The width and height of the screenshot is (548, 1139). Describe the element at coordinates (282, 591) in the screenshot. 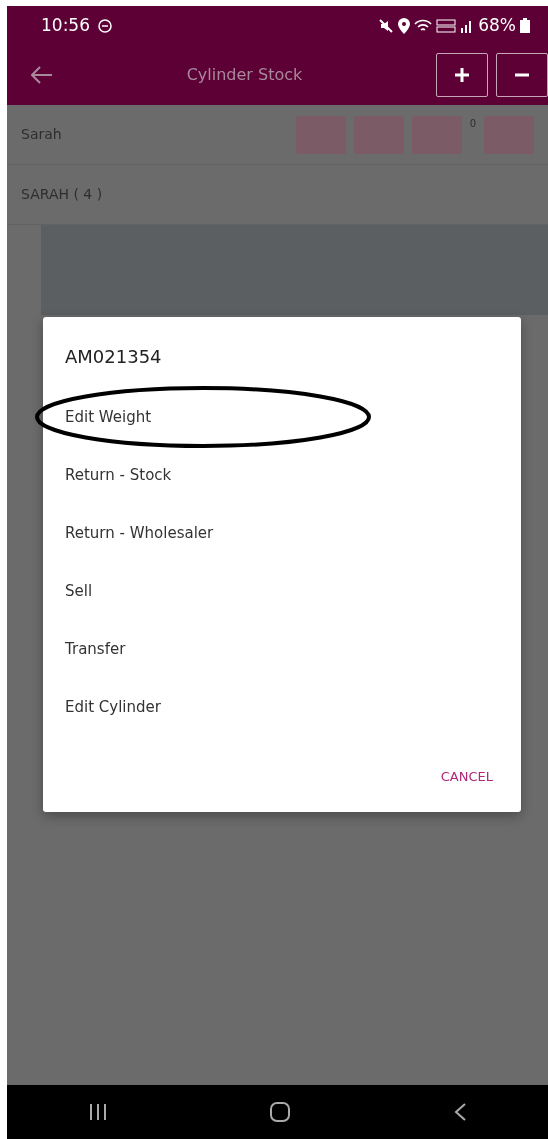

I see `menu-option: Sell` at that location.